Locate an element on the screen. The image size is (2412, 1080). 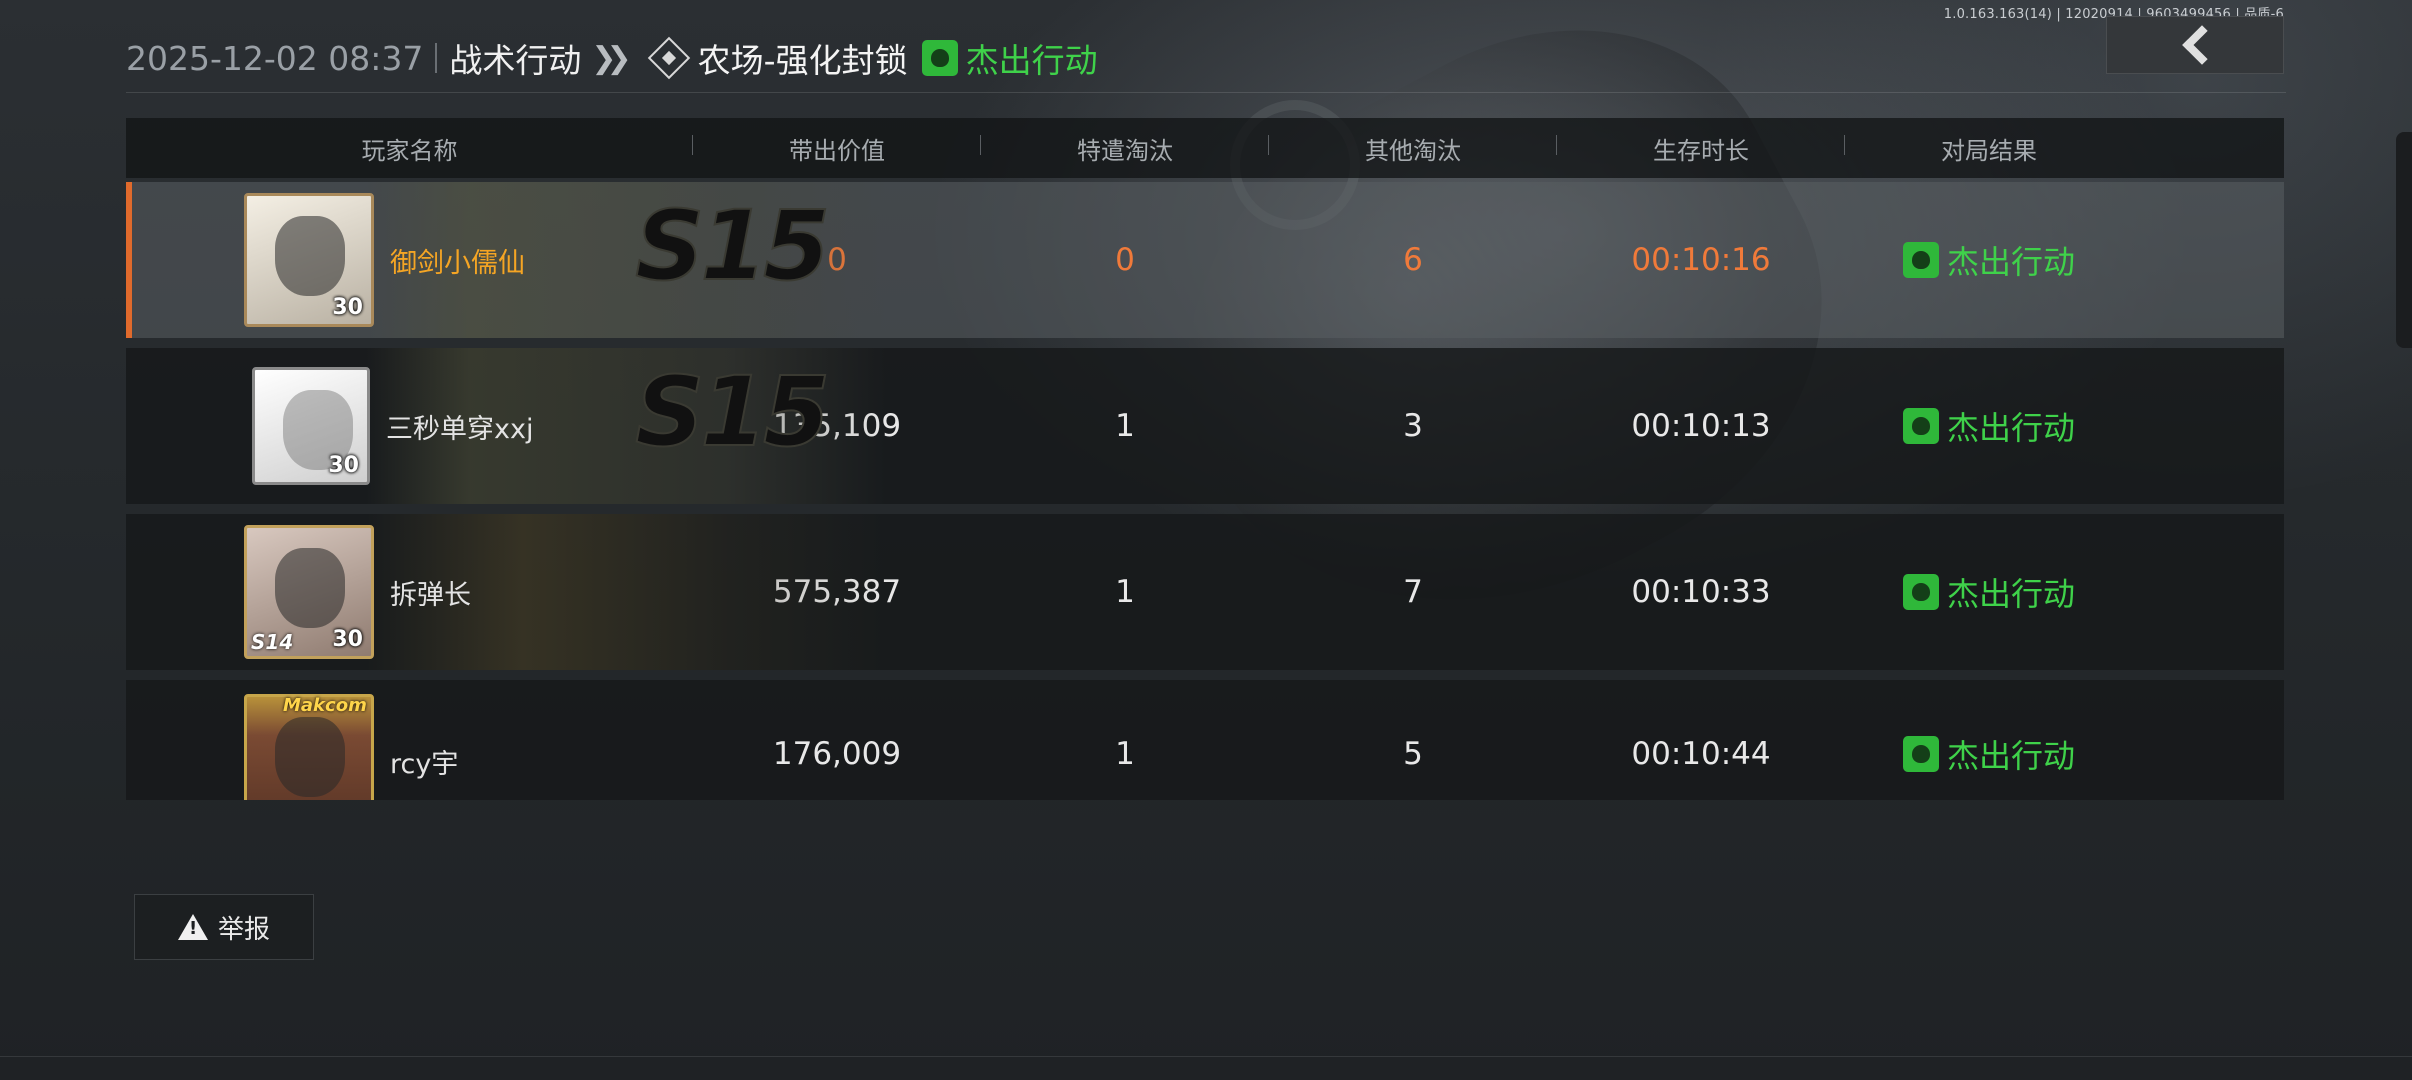
header-divider-line is located at coordinates (1206, 92).